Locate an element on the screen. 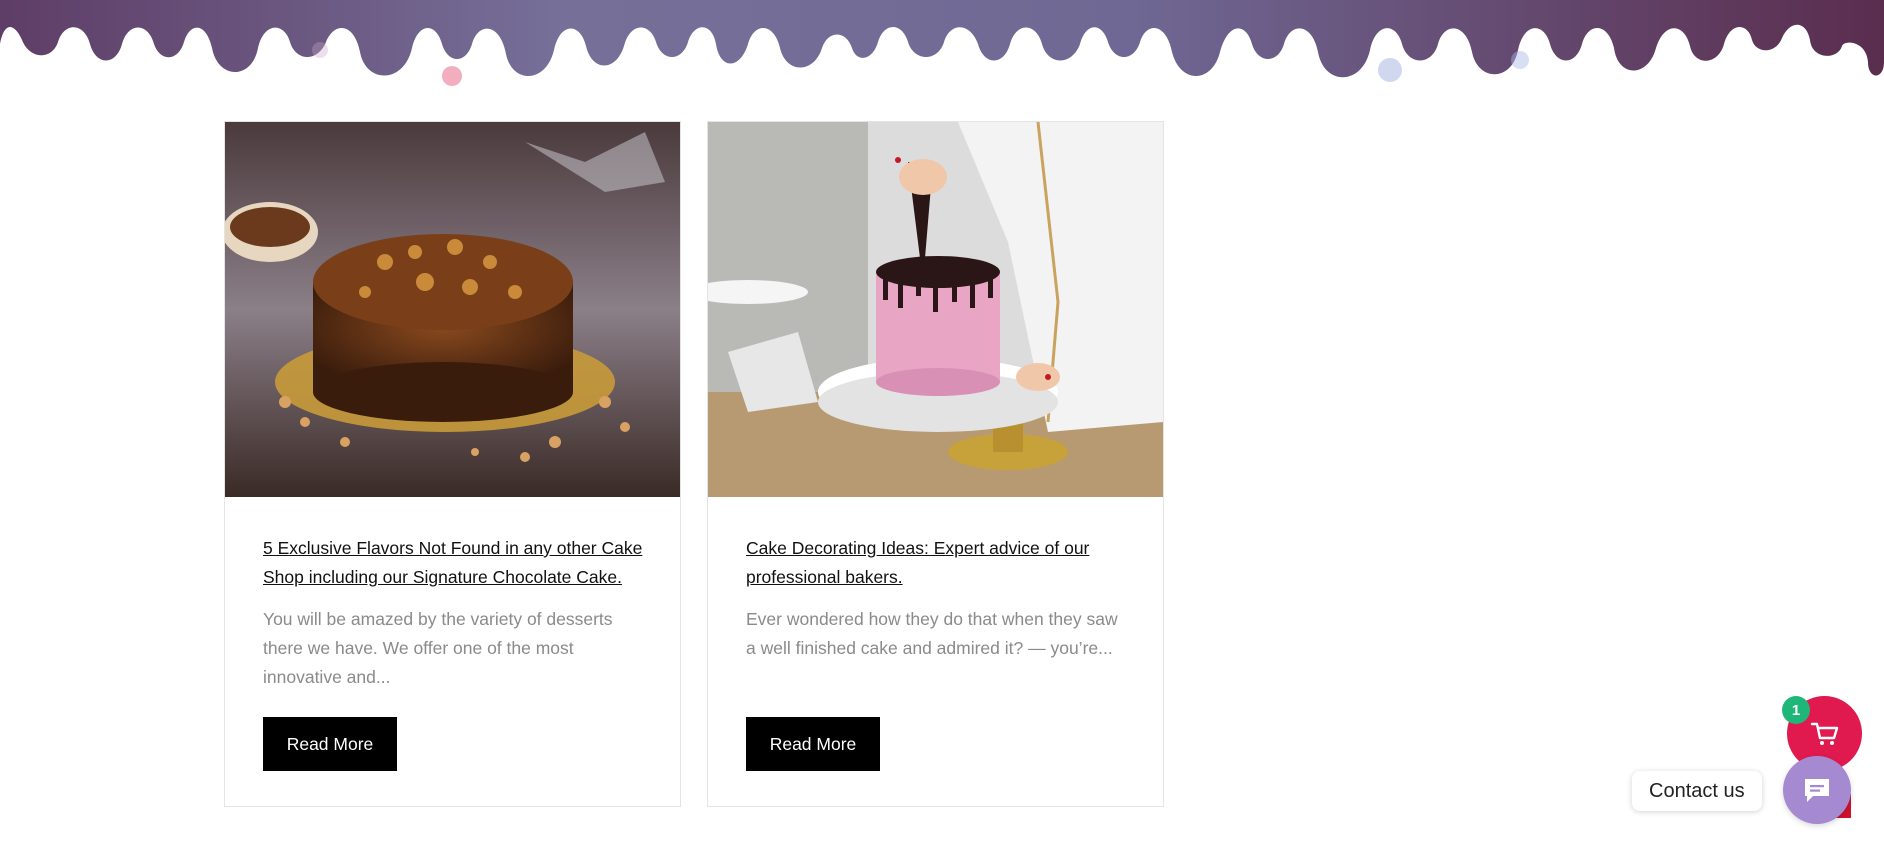 The height and width of the screenshot is (847, 1884). cart-count-badge: 1 is located at coordinates (1796, 710).